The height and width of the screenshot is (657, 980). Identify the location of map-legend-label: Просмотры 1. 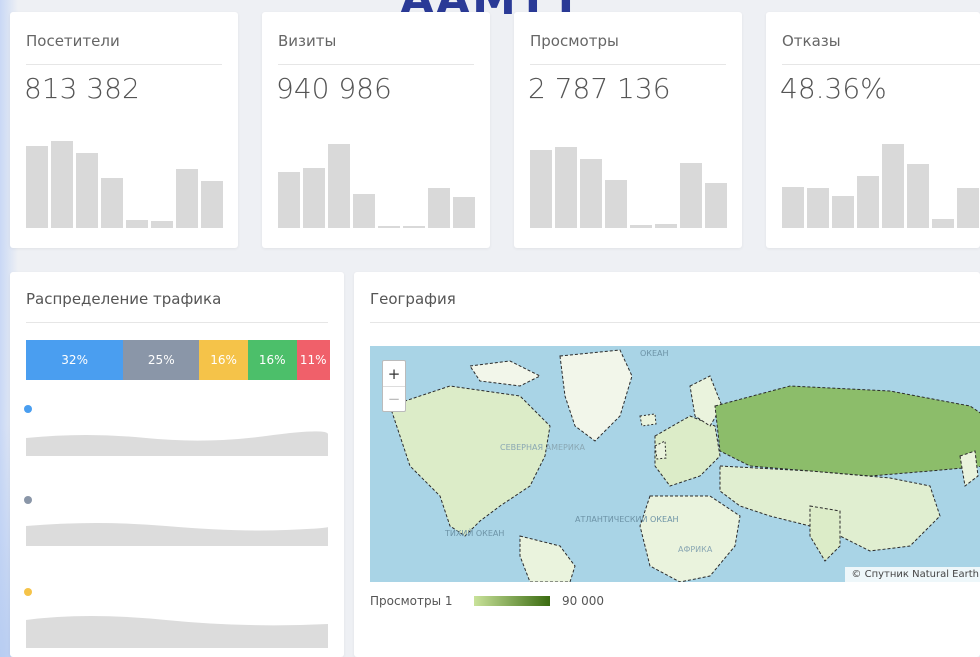
(411, 601).